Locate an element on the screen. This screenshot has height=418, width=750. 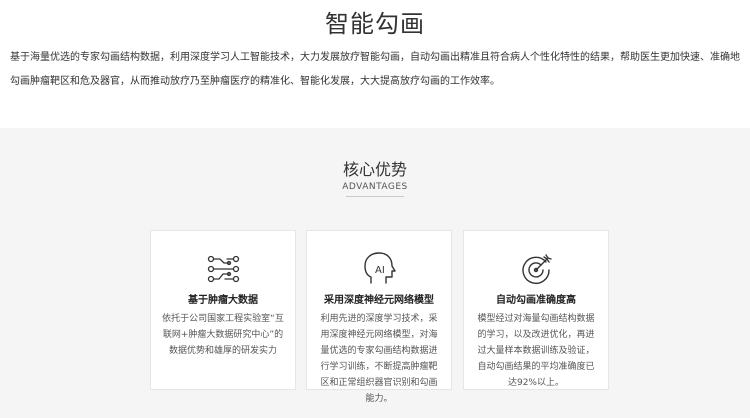
subtitle-divider is located at coordinates (375, 196).